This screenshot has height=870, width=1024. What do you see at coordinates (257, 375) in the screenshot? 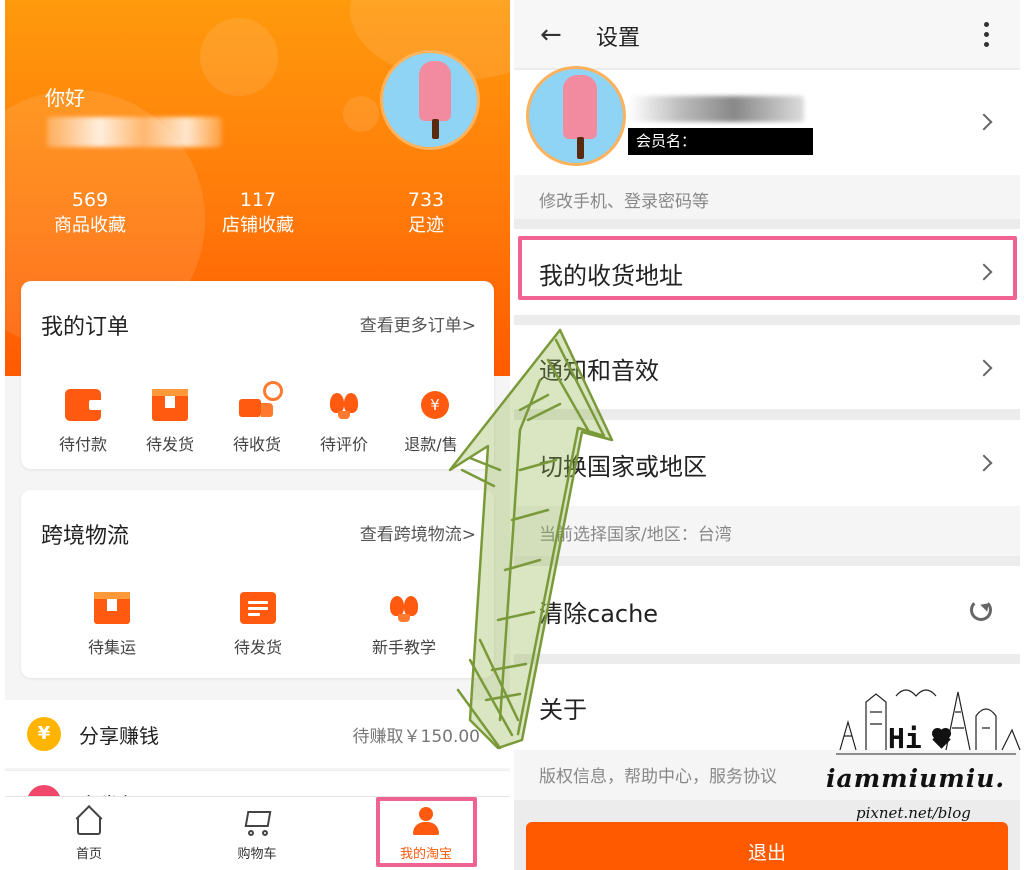
I see `orders-card: 我的订单 查看更多订单> 待付款 待发货 待收货 待评价 ¥ 退款/售` at bounding box center [257, 375].